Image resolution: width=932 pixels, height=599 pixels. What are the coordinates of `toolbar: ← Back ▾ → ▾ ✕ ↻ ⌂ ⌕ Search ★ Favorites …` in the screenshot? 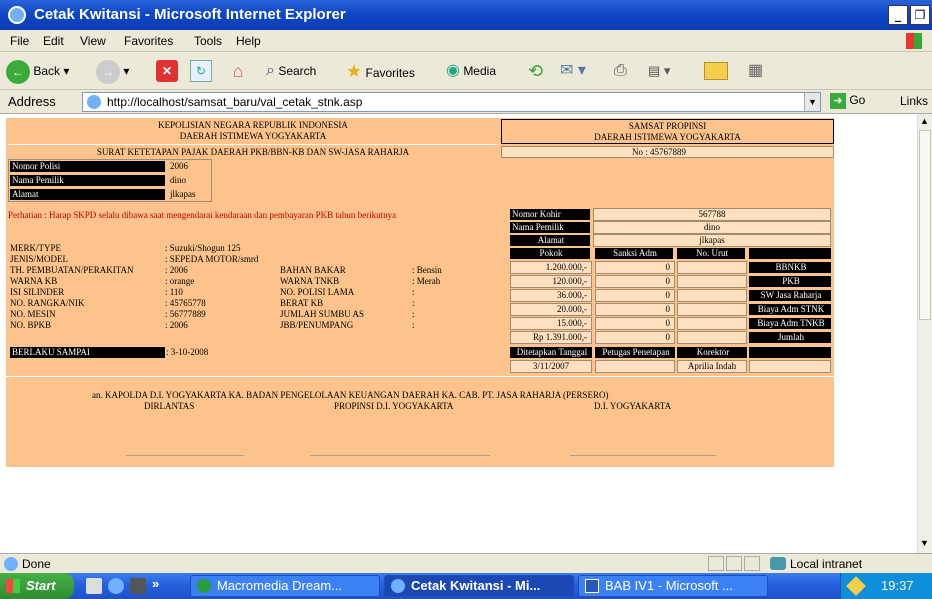 It's located at (466, 71).